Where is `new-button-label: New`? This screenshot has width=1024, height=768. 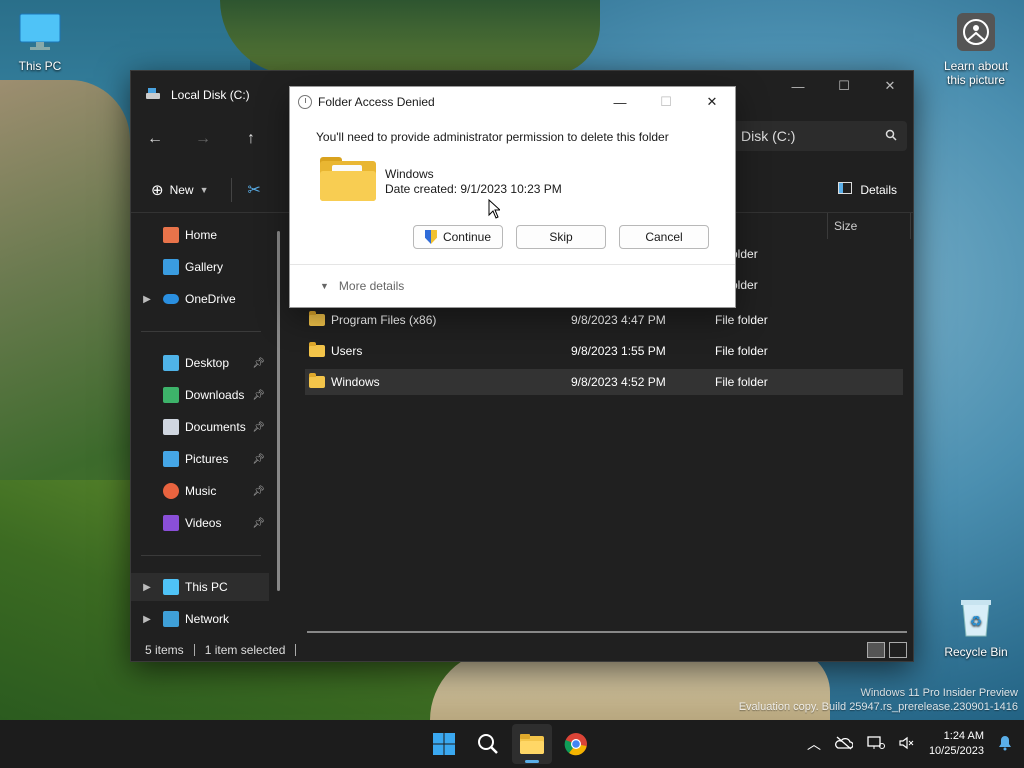 new-button-label: New is located at coordinates (181, 189).